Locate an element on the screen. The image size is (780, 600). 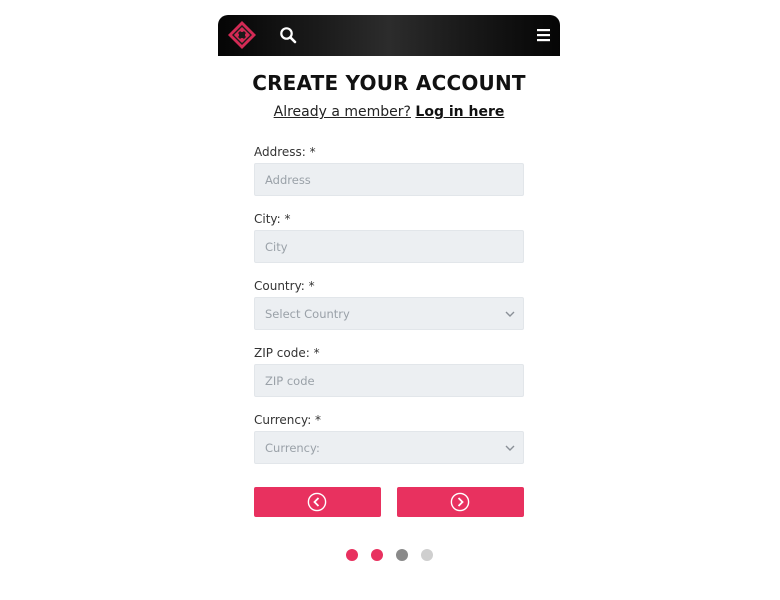
next-step-button is located at coordinates (460, 502).